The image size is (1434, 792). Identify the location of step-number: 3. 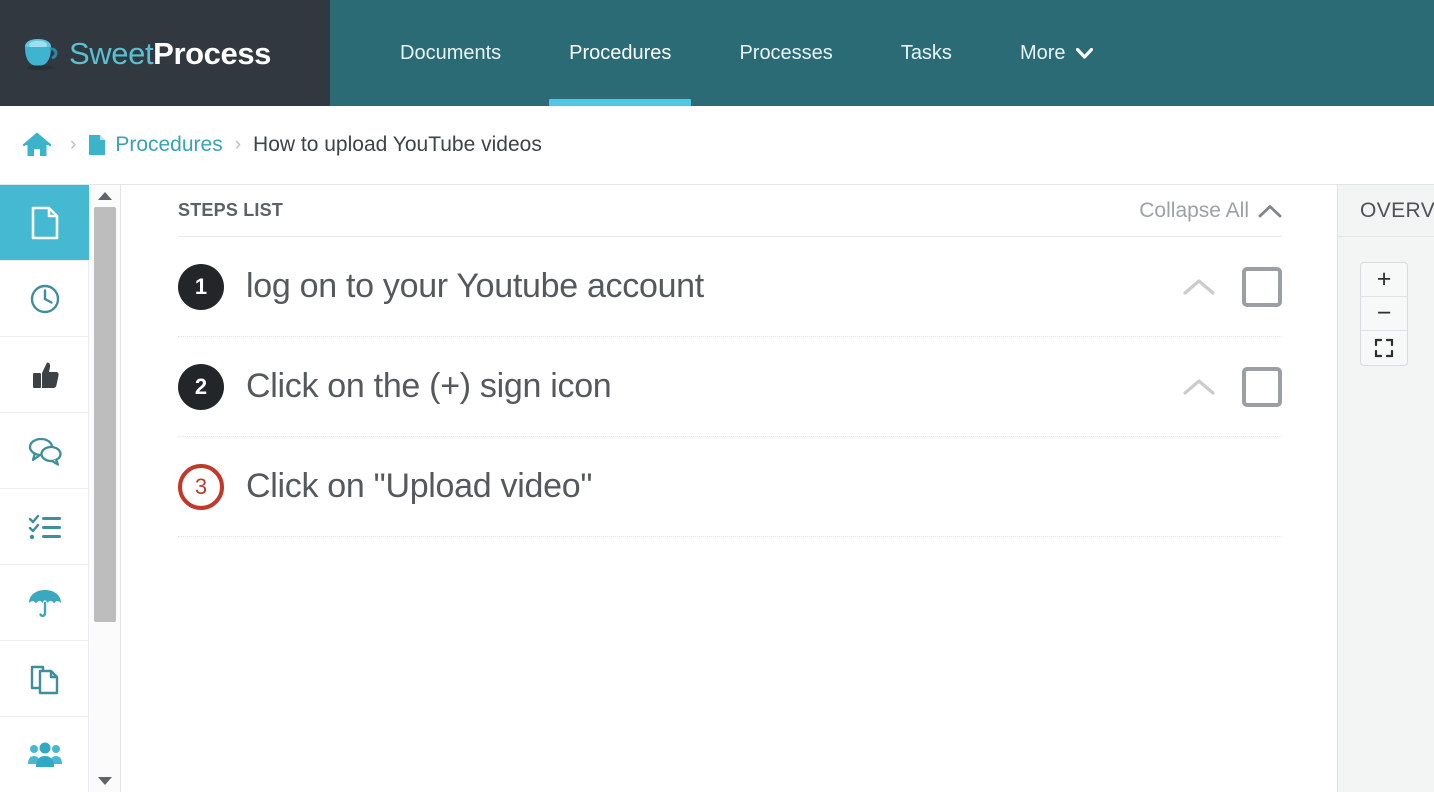
(201, 486).